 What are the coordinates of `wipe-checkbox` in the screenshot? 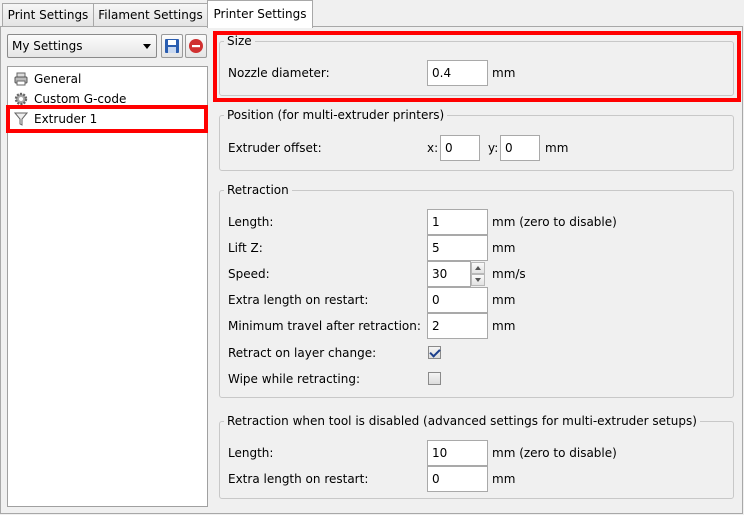 It's located at (434, 378).